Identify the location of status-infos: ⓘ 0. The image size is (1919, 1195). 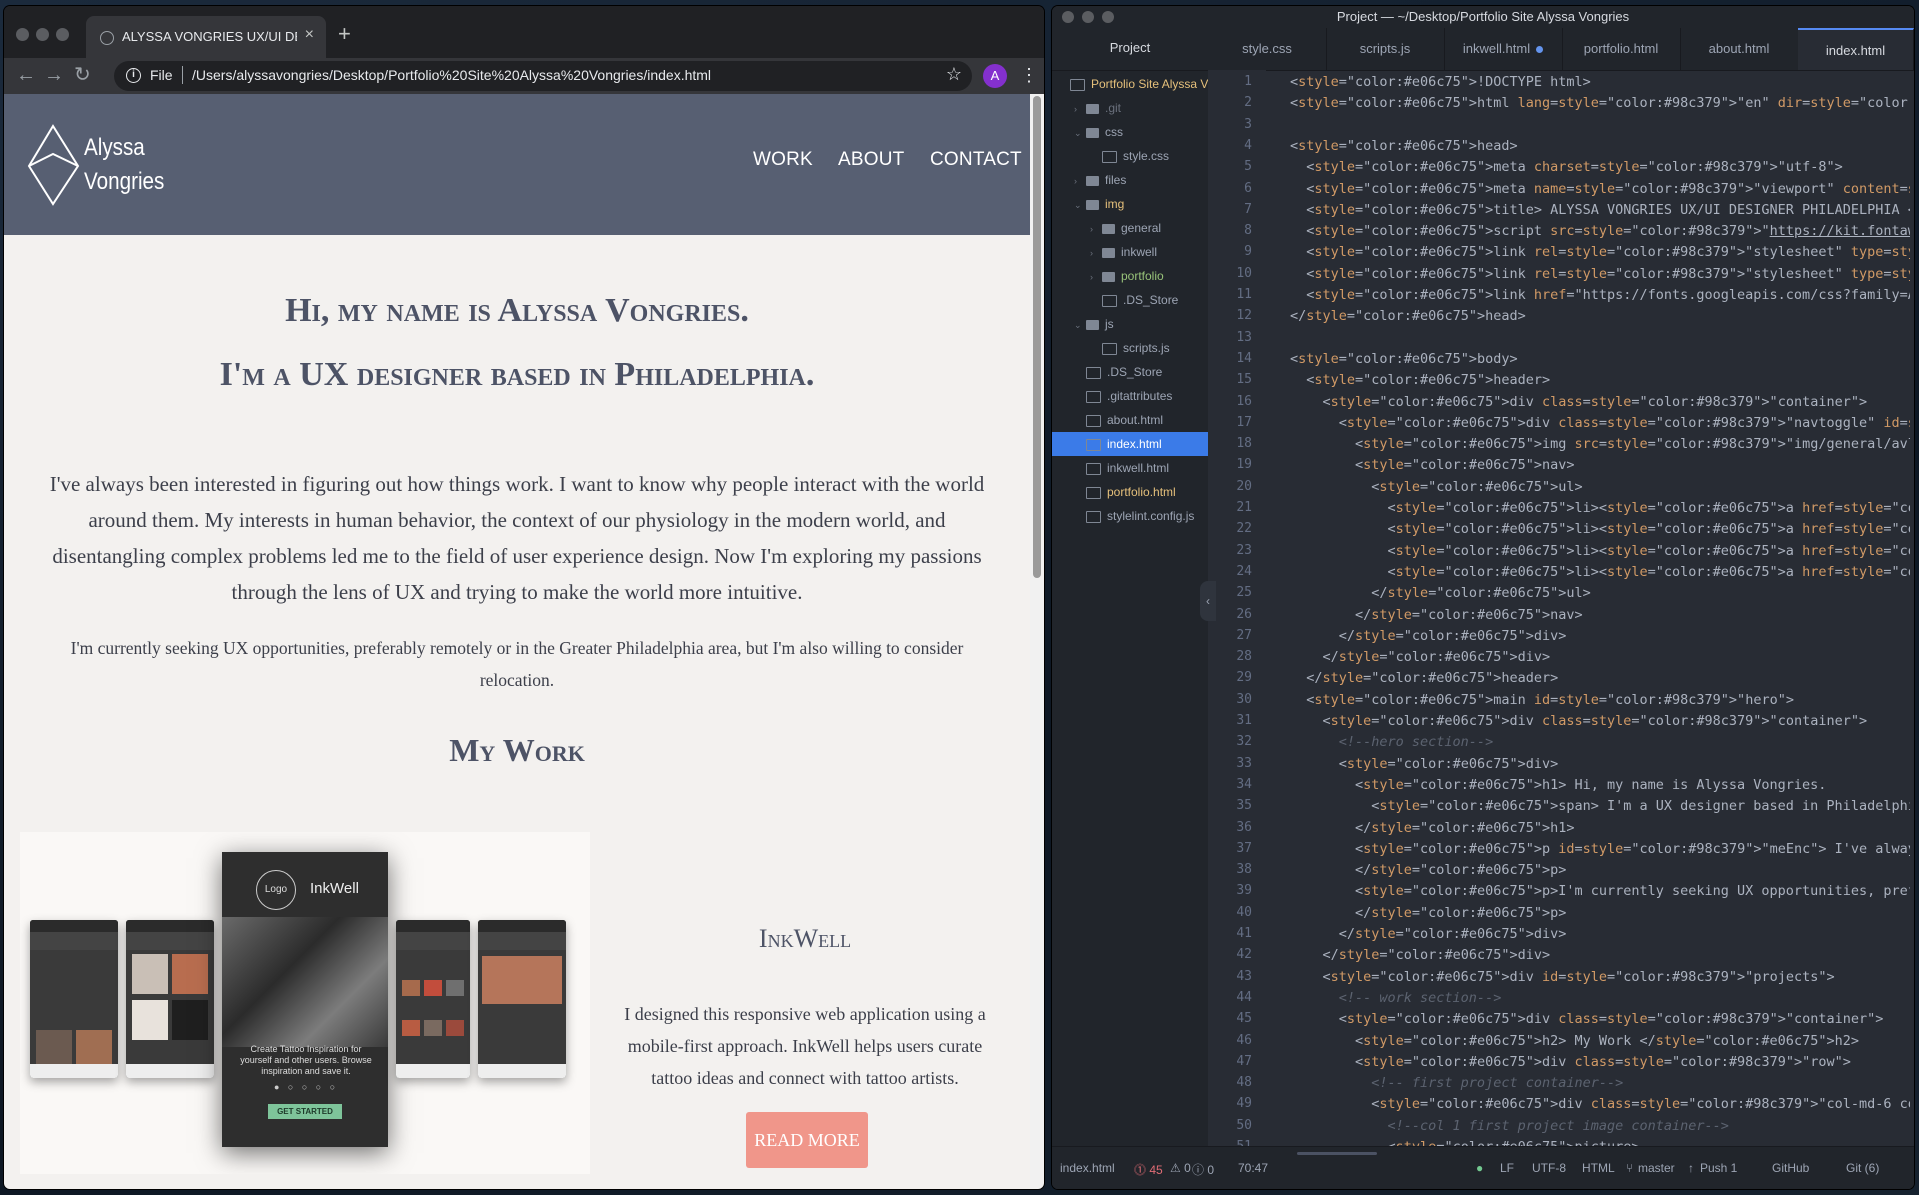
(1203, 1169).